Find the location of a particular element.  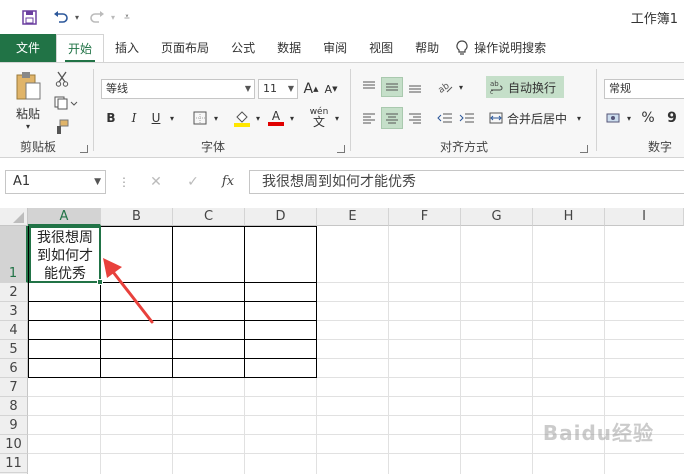

tab-view: 视图 is located at coordinates (381, 48).